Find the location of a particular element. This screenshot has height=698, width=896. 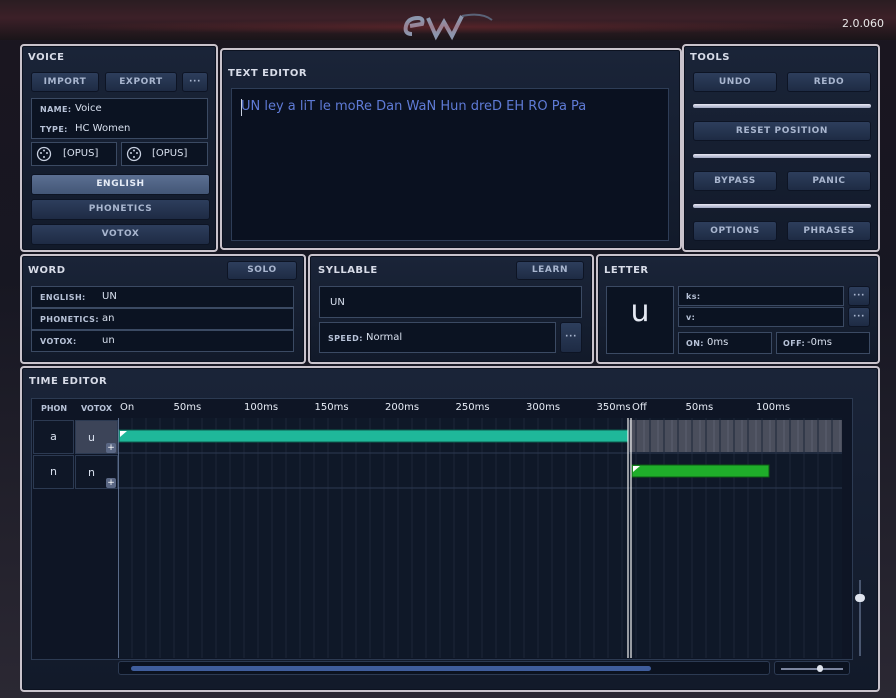

ruler-label: 350ms is located at coordinates (613, 407).